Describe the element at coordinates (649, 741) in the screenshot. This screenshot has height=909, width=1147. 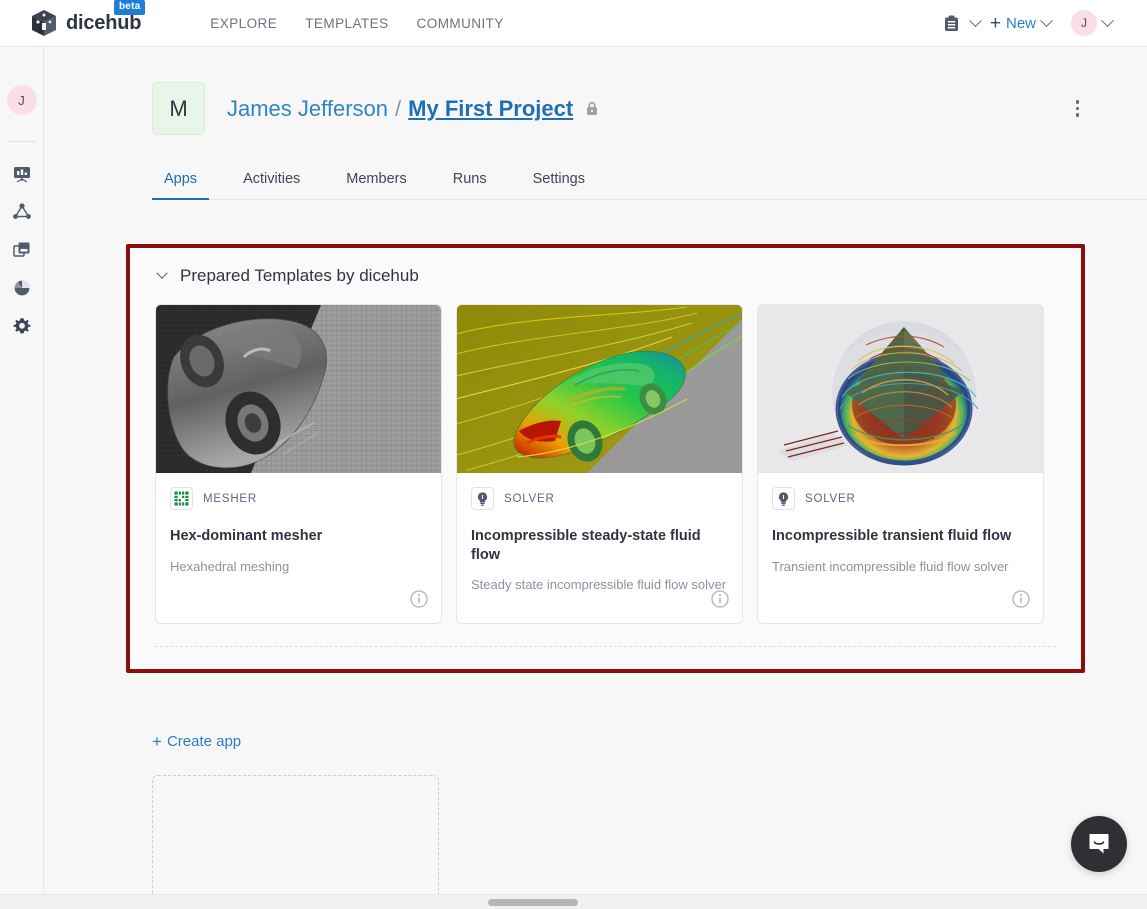
I see `create-app-button: + Create app` at that location.